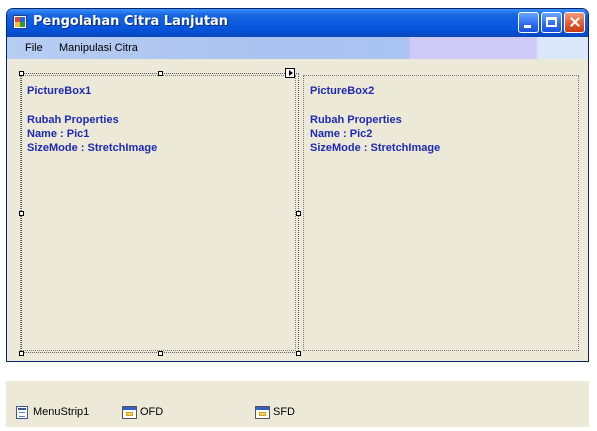 This screenshot has width=597, height=431. What do you see at coordinates (262, 412) in the screenshot?
I see `save-file-dialog-icon` at bounding box center [262, 412].